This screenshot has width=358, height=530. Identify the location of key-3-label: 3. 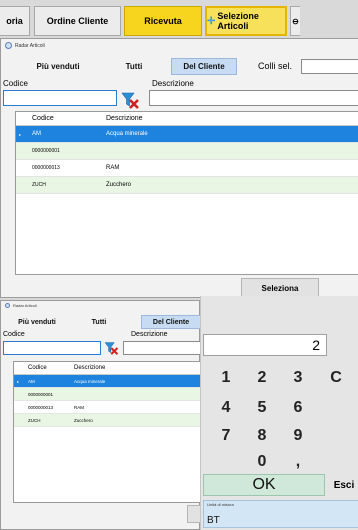
(298, 377).